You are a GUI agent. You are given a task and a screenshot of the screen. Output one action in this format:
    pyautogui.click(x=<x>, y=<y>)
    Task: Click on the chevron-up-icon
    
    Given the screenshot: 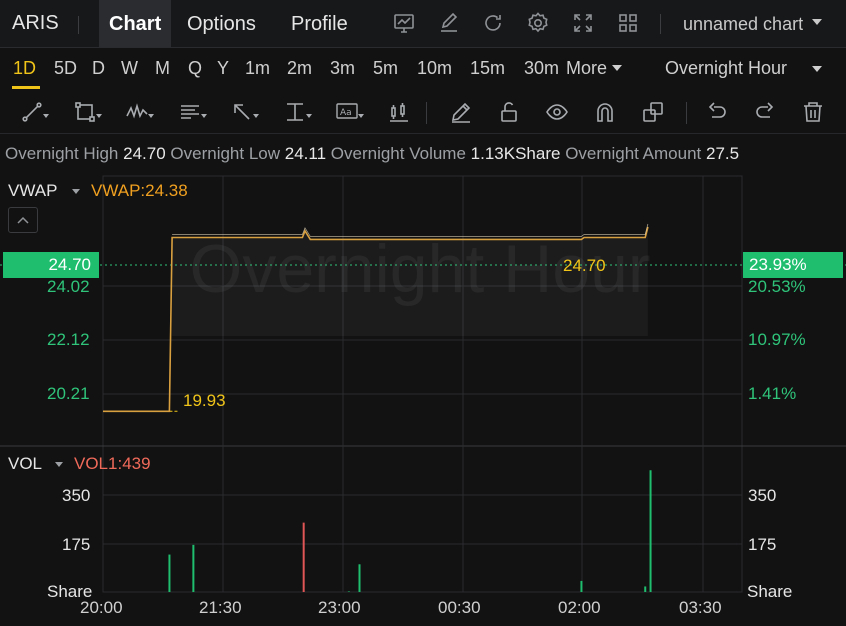 What is the action you would take?
    pyautogui.click(x=23, y=220)
    